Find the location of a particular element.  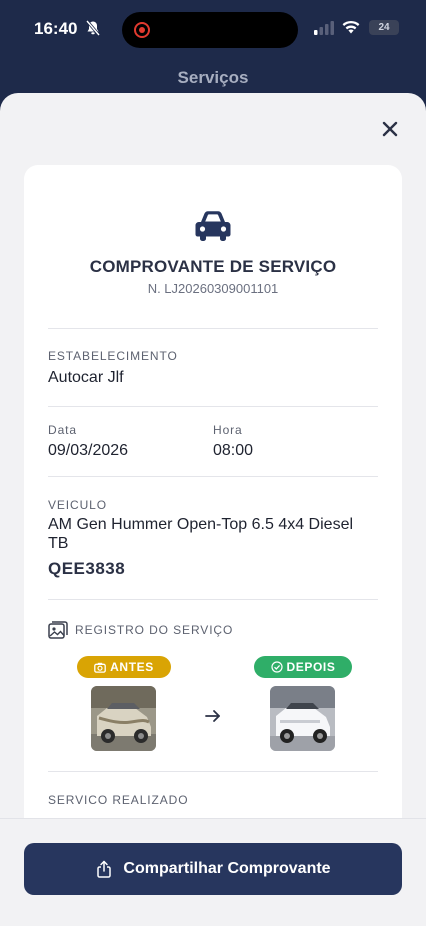

establishment-label: ESTABELECIMENTO is located at coordinates (113, 356).